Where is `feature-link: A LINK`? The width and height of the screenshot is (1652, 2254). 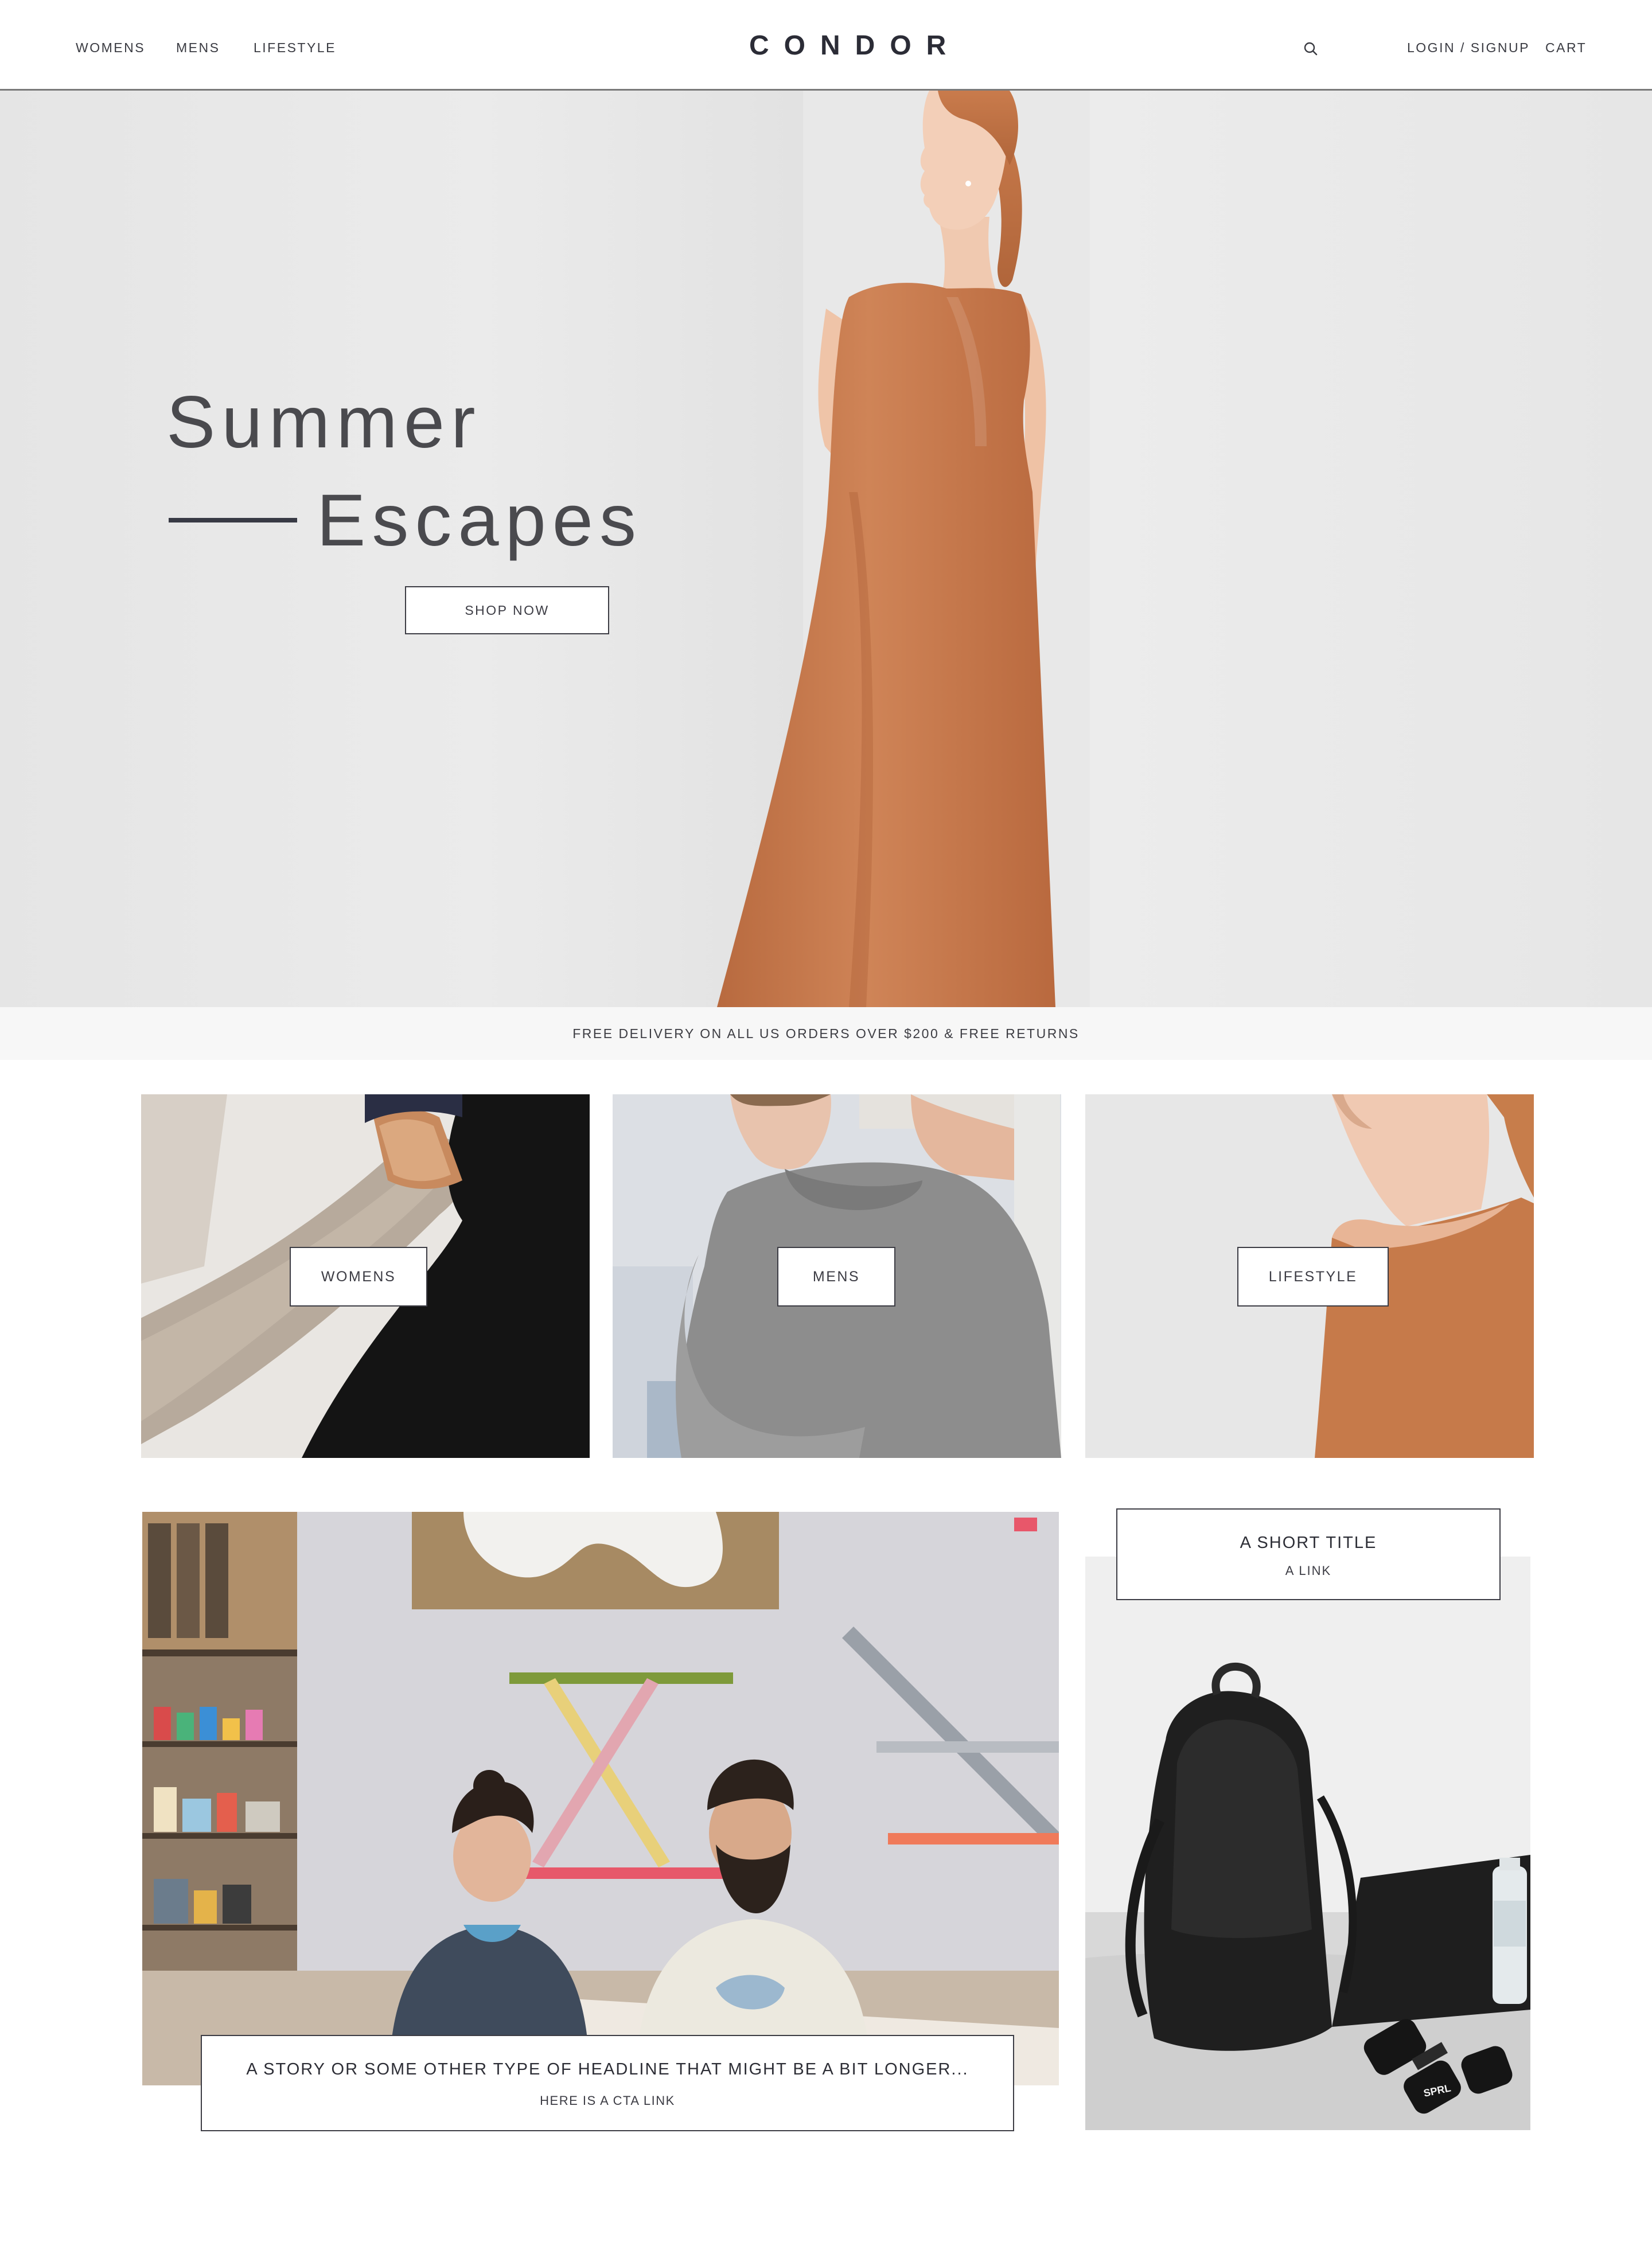 feature-link: A LINK is located at coordinates (1308, 1570).